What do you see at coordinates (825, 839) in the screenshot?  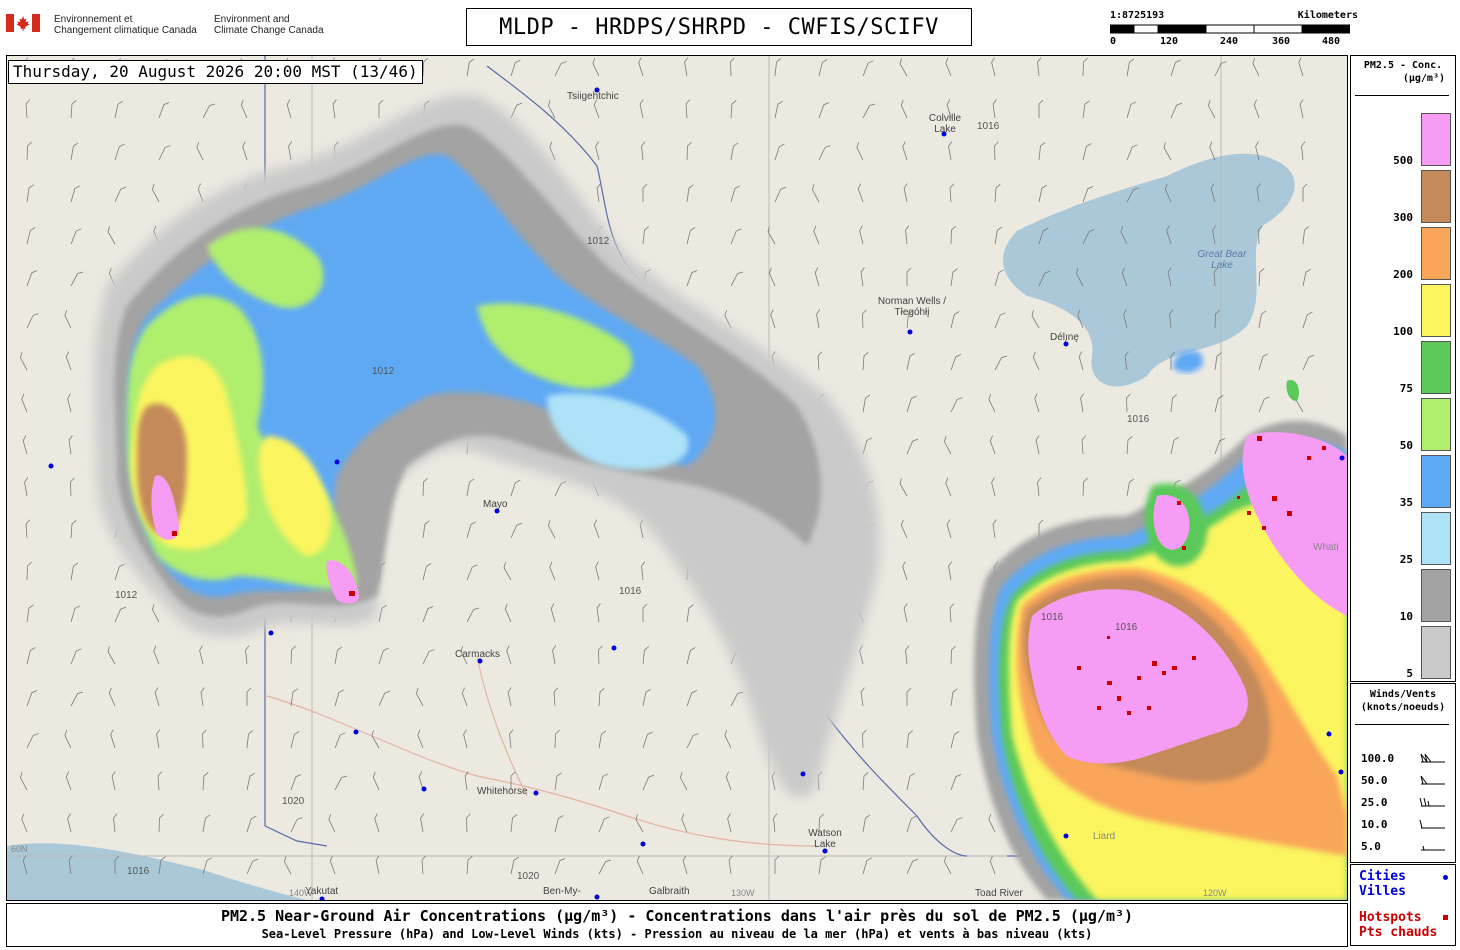 I see `place-label: Watson Lake` at bounding box center [825, 839].